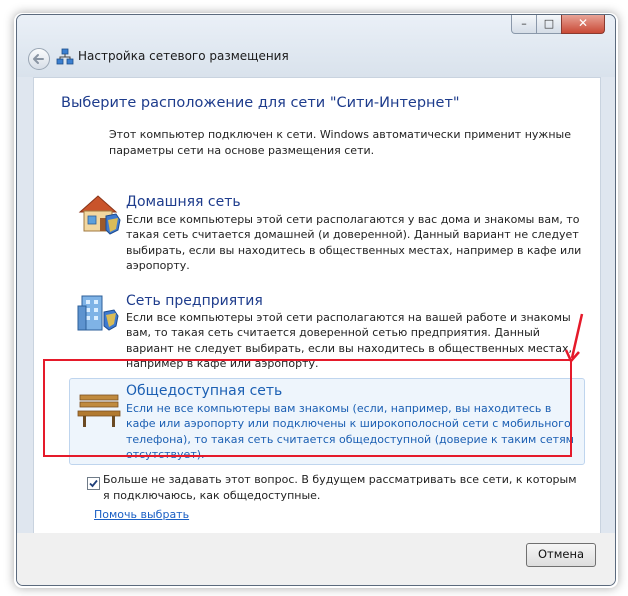 The width and height of the screenshot is (628, 596). I want to click on close-icon: ✕, so click(583, 23).